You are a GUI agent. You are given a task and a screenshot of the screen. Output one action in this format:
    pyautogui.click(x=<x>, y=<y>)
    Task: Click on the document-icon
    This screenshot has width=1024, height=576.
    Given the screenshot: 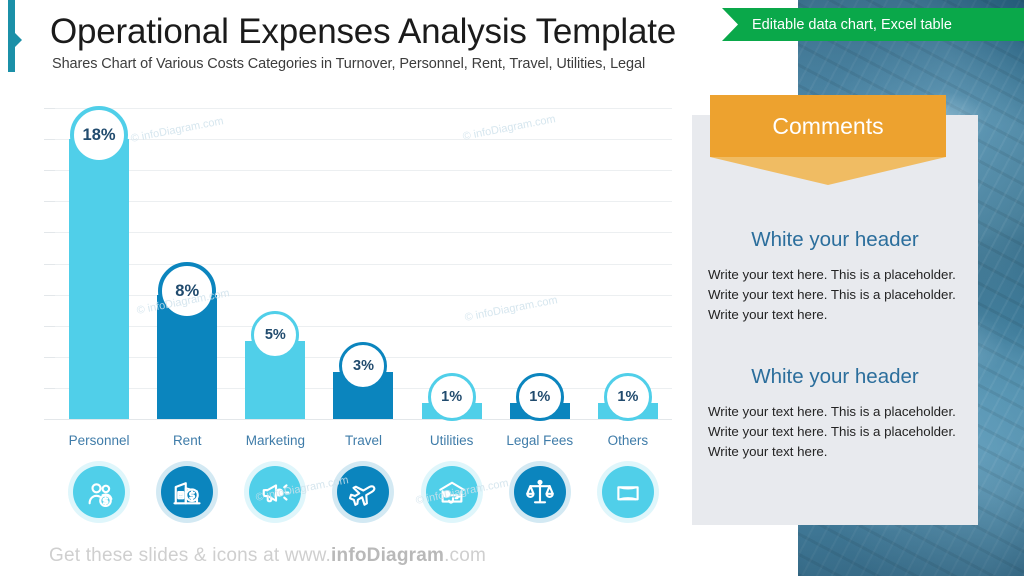 What is the action you would take?
    pyautogui.click(x=627, y=492)
    